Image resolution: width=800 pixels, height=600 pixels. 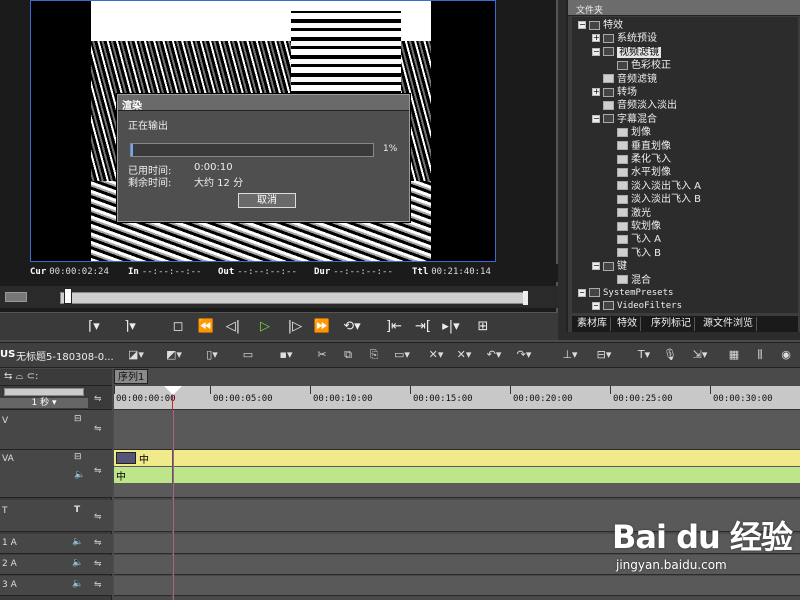 What do you see at coordinates (464, 355) in the screenshot?
I see `ripple-delete-button: ✕▾` at bounding box center [464, 355].